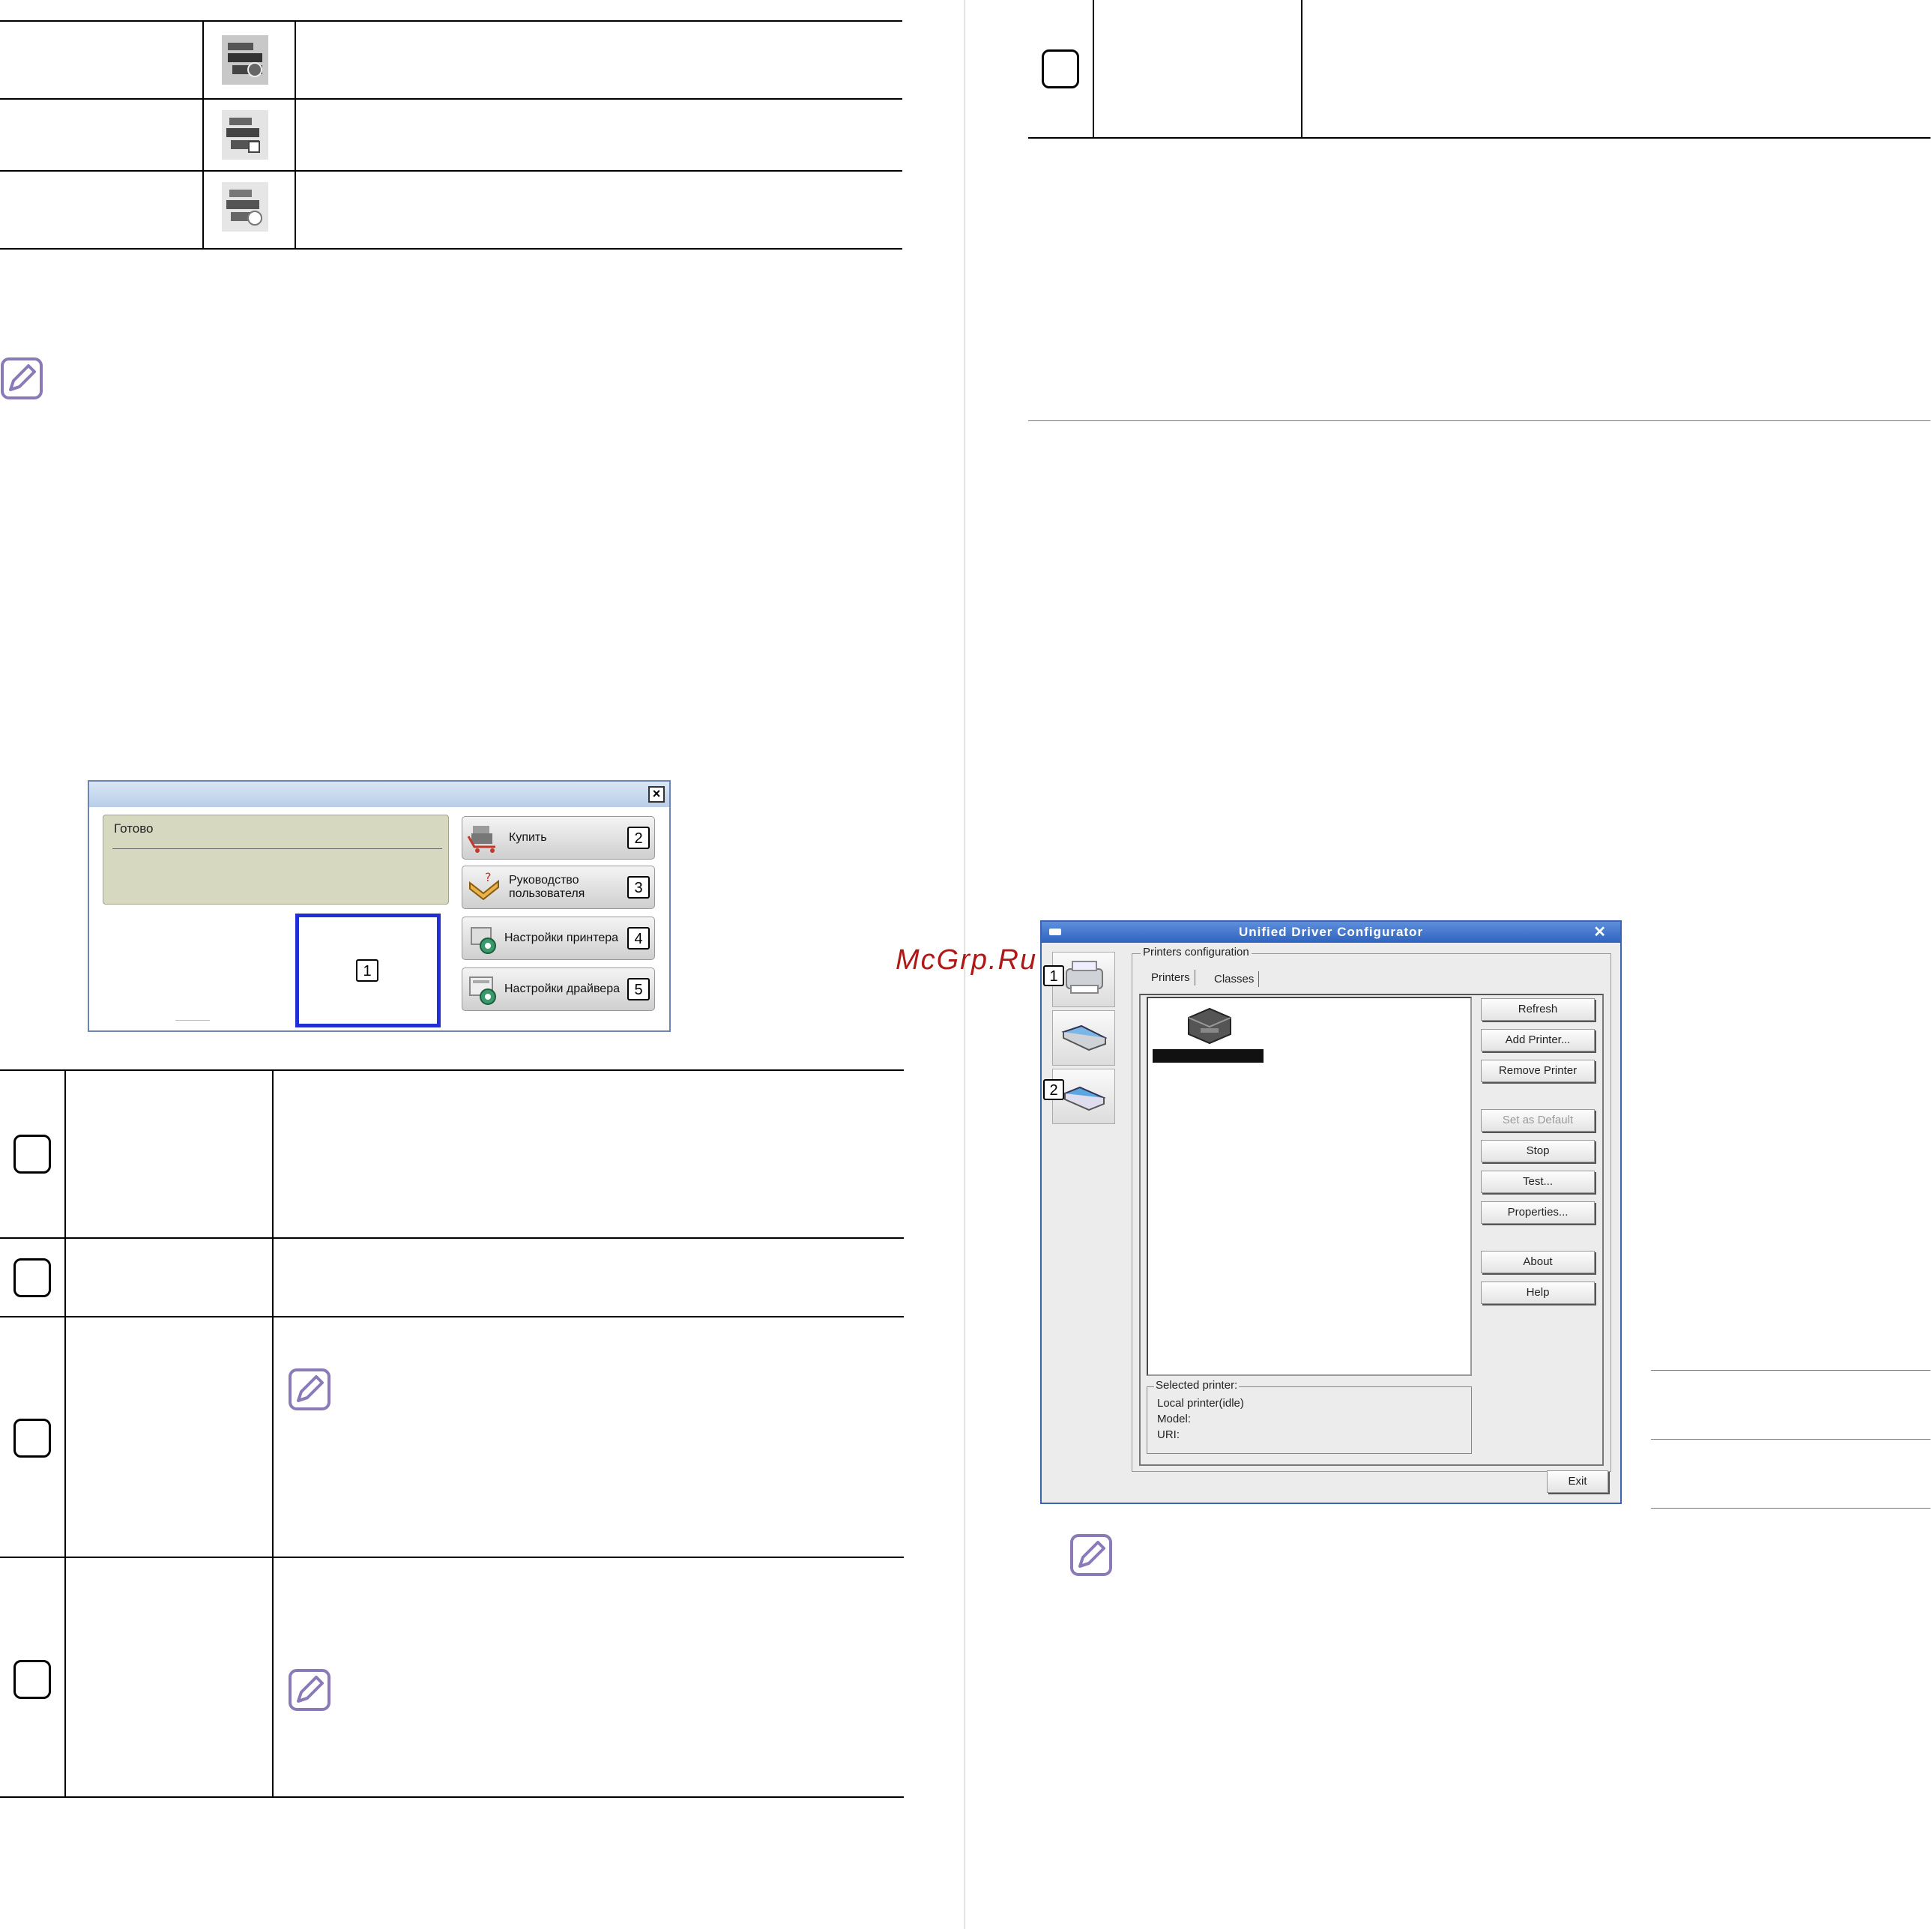 Image resolution: width=1932 pixels, height=1929 pixels. I want to click on user-guide-label-line2: пользователя, so click(547, 894).